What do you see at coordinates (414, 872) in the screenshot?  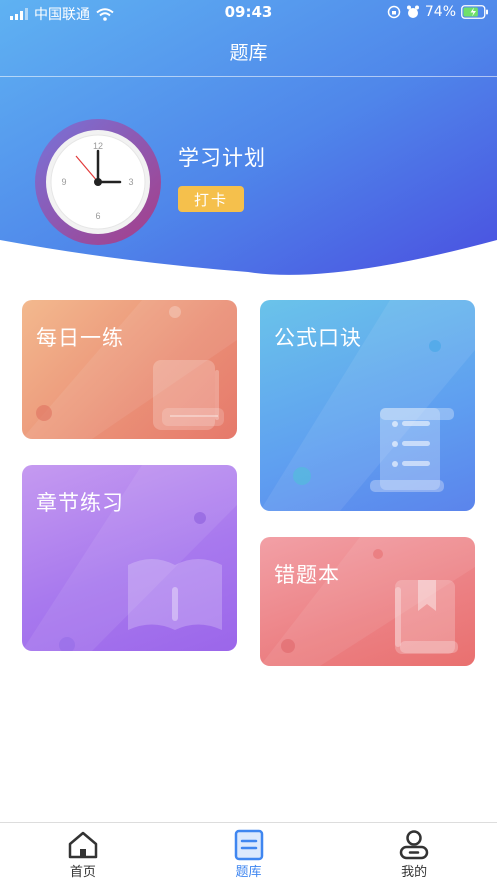 I see `tab-profile-label: 我的` at bounding box center [414, 872].